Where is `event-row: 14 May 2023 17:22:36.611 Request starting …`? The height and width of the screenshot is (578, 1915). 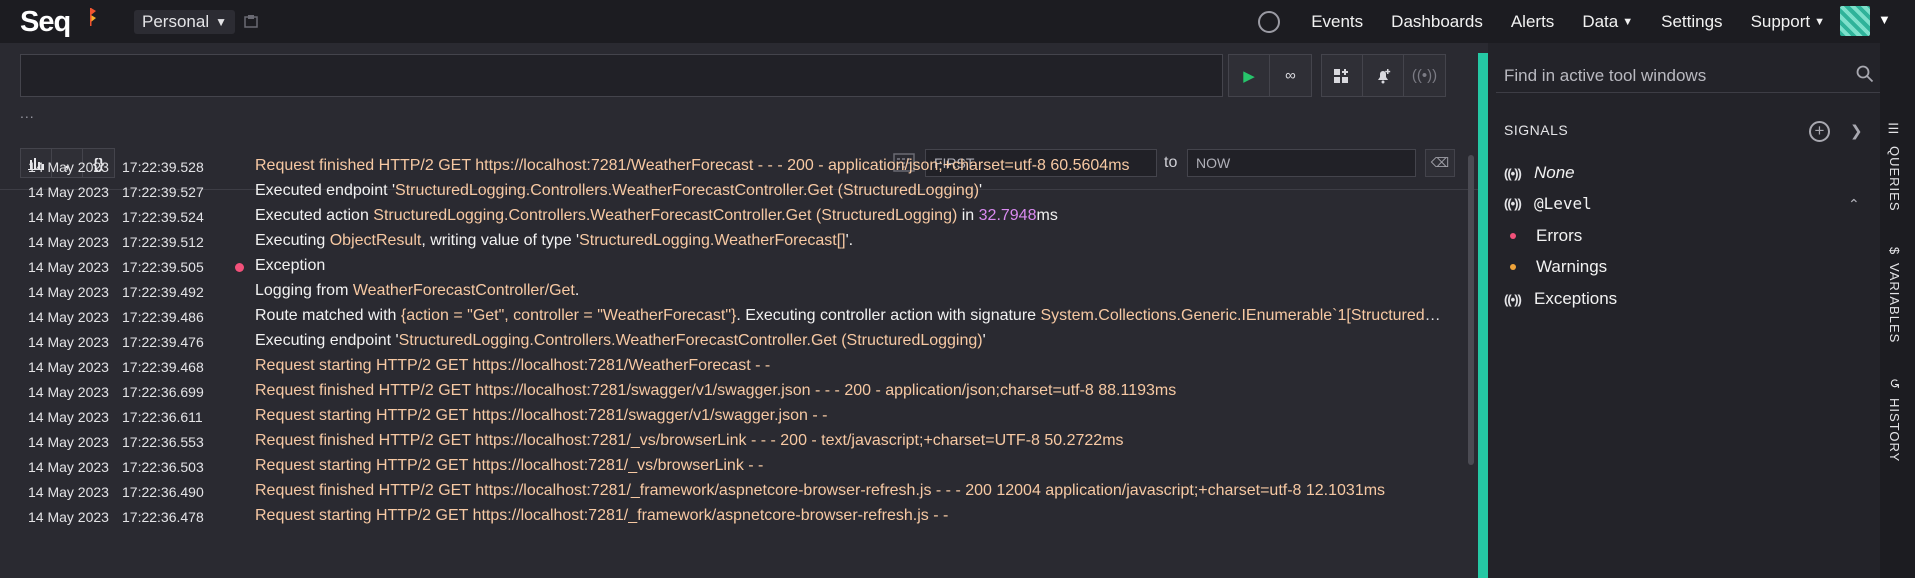
event-row: 14 May 2023 17:22:36.611 Request starting … is located at coordinates (739, 417).